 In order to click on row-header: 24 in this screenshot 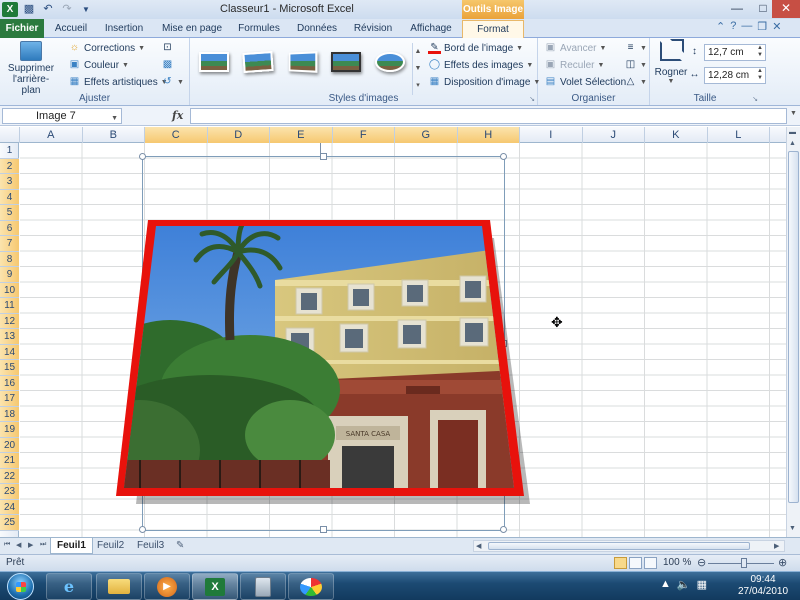, I will do `click(9, 507)`.